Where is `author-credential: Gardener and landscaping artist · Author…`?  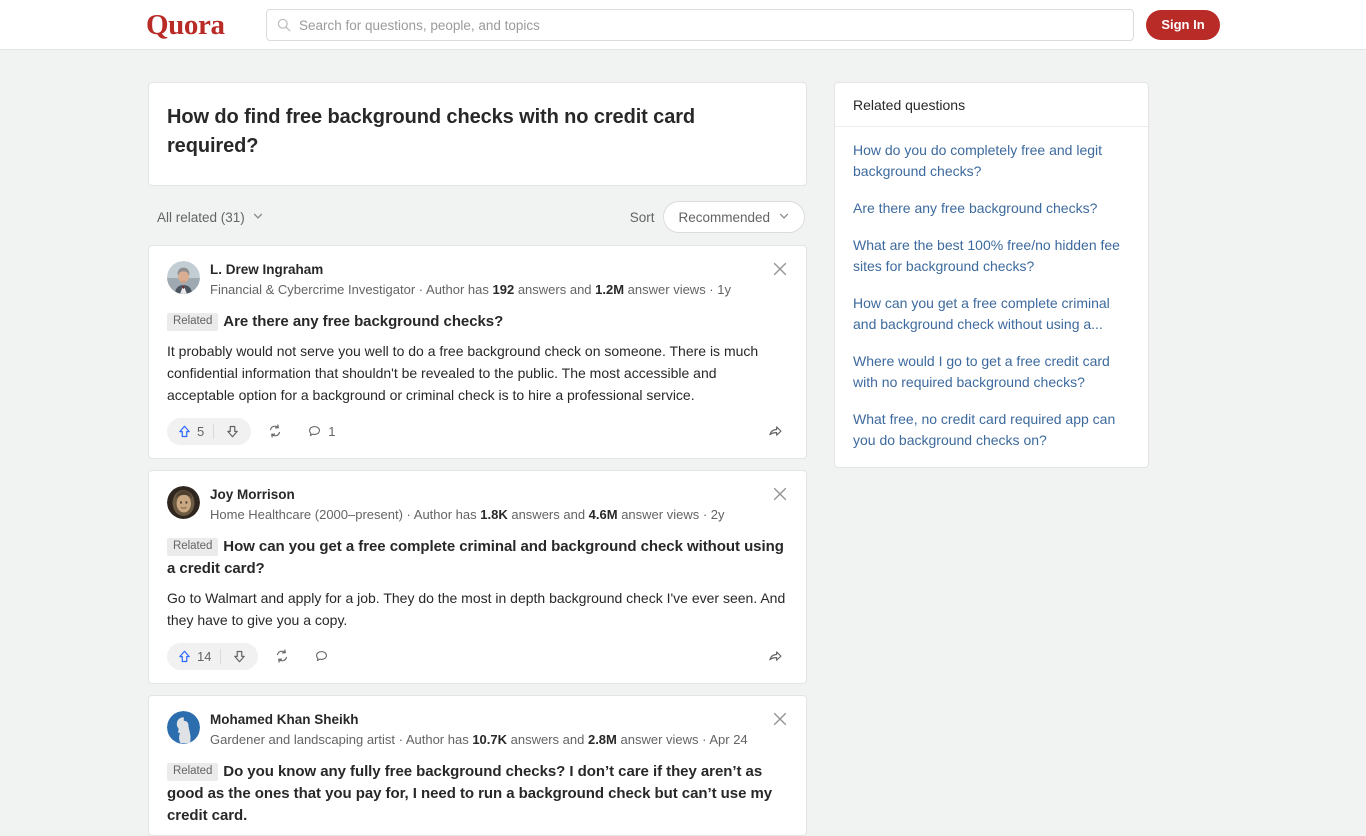 author-credential: Gardener and landscaping artist · Author… is located at coordinates (479, 739).